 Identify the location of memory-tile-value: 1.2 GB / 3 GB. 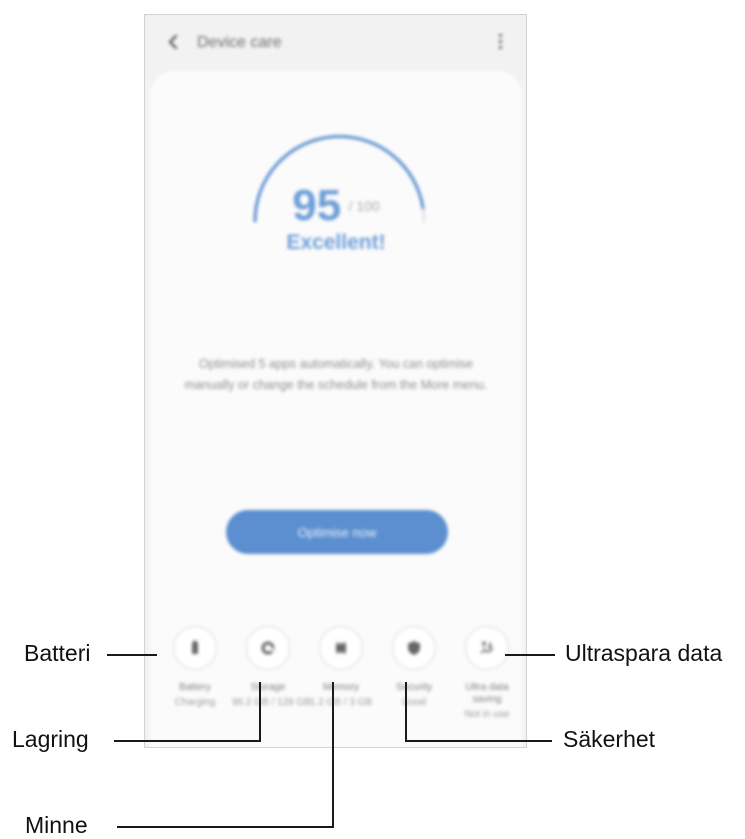
(341, 702).